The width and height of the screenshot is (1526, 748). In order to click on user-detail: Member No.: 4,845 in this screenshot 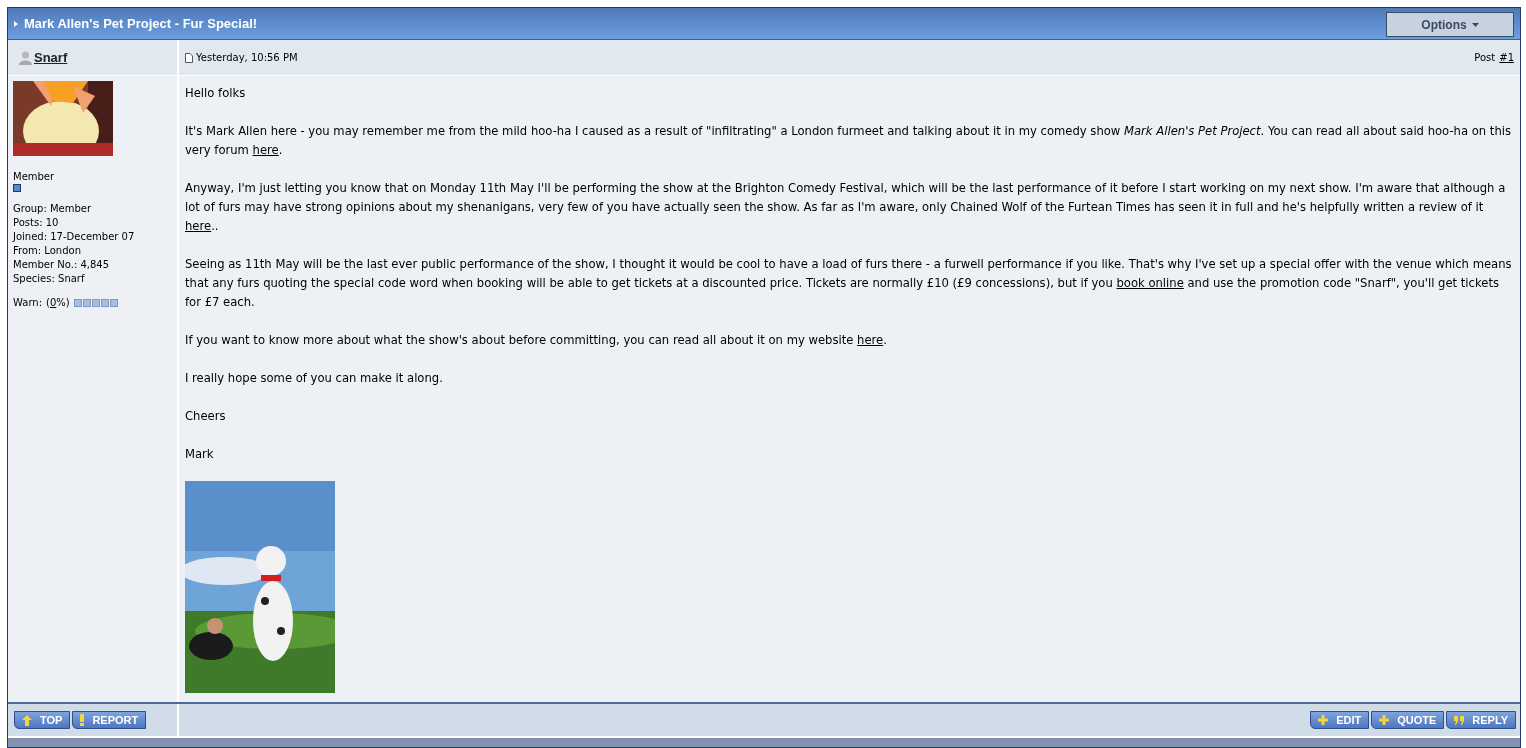, I will do `click(62, 265)`.